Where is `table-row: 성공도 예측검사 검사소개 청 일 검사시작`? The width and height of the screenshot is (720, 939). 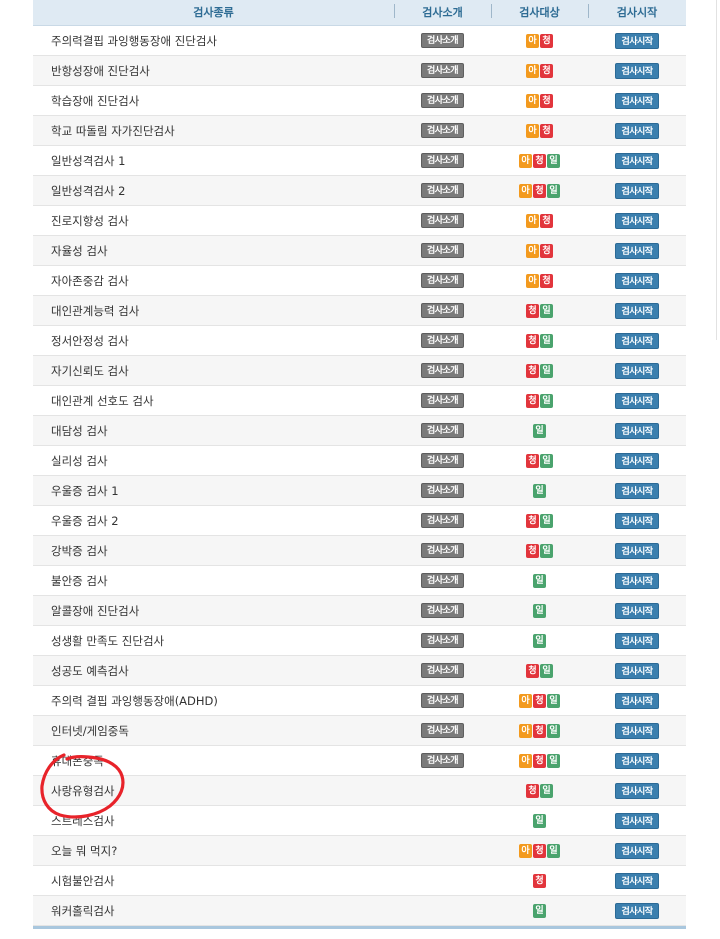 table-row: 성공도 예측검사 검사소개 청 일 검사시작 is located at coordinates (359, 671).